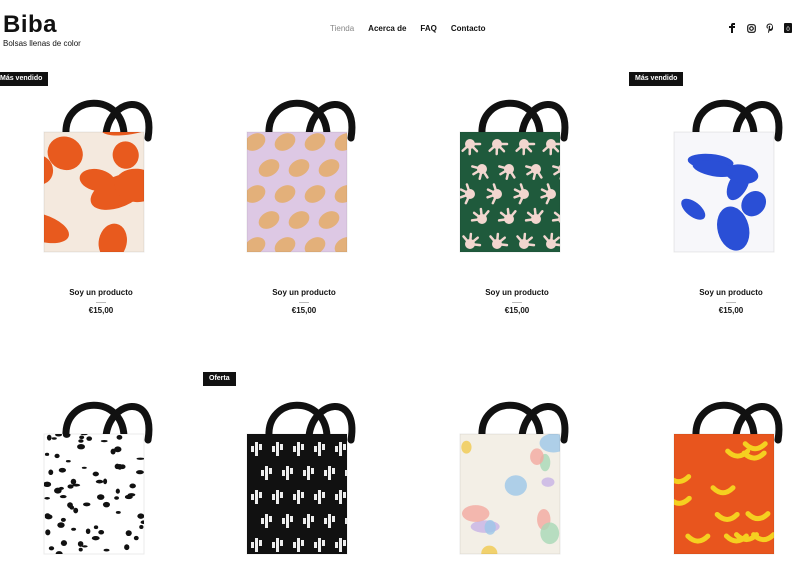 This screenshot has width=800, height=572. I want to click on nav-item-faq: FAQ, so click(428, 28).